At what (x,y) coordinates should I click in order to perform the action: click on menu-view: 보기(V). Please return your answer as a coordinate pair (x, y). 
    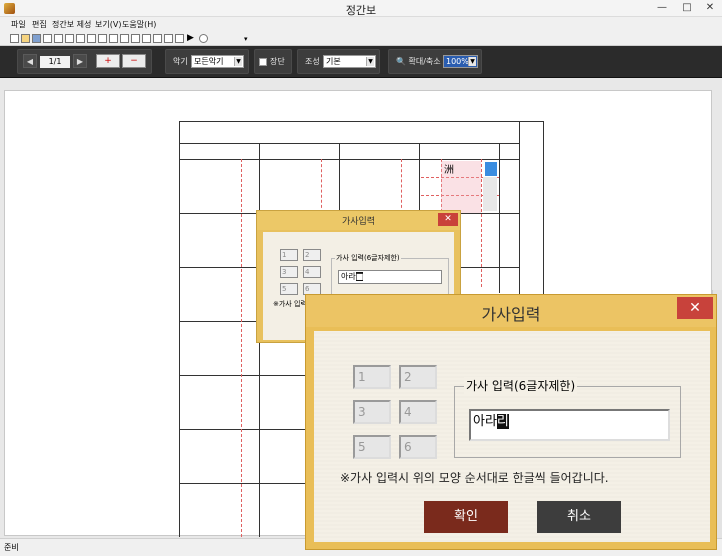
    Looking at the image, I should click on (108, 24).